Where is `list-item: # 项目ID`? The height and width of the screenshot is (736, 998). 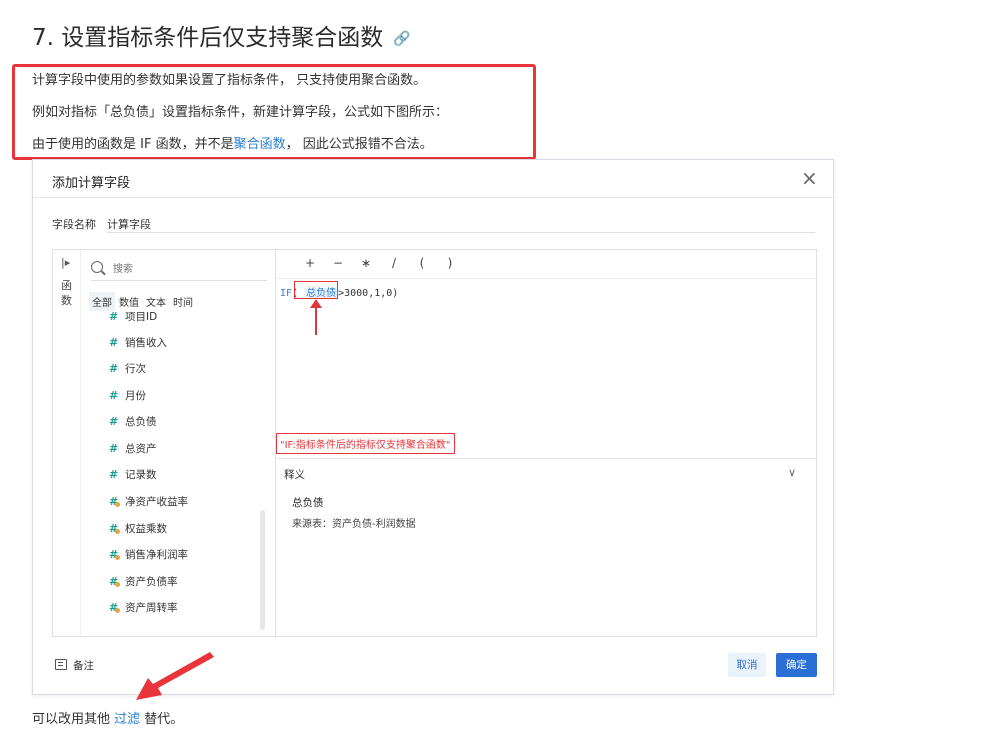
list-item: # 项目ID is located at coordinates (133, 318).